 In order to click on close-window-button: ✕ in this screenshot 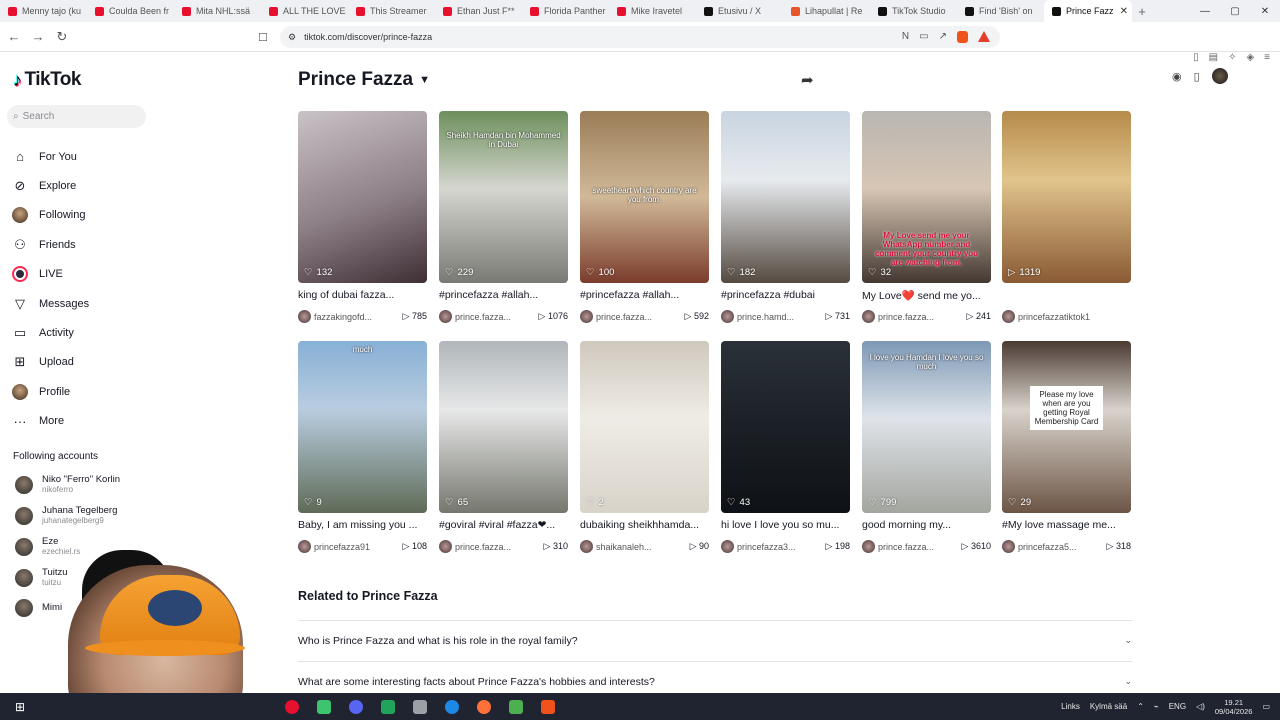, I will do `click(1265, 11)`.